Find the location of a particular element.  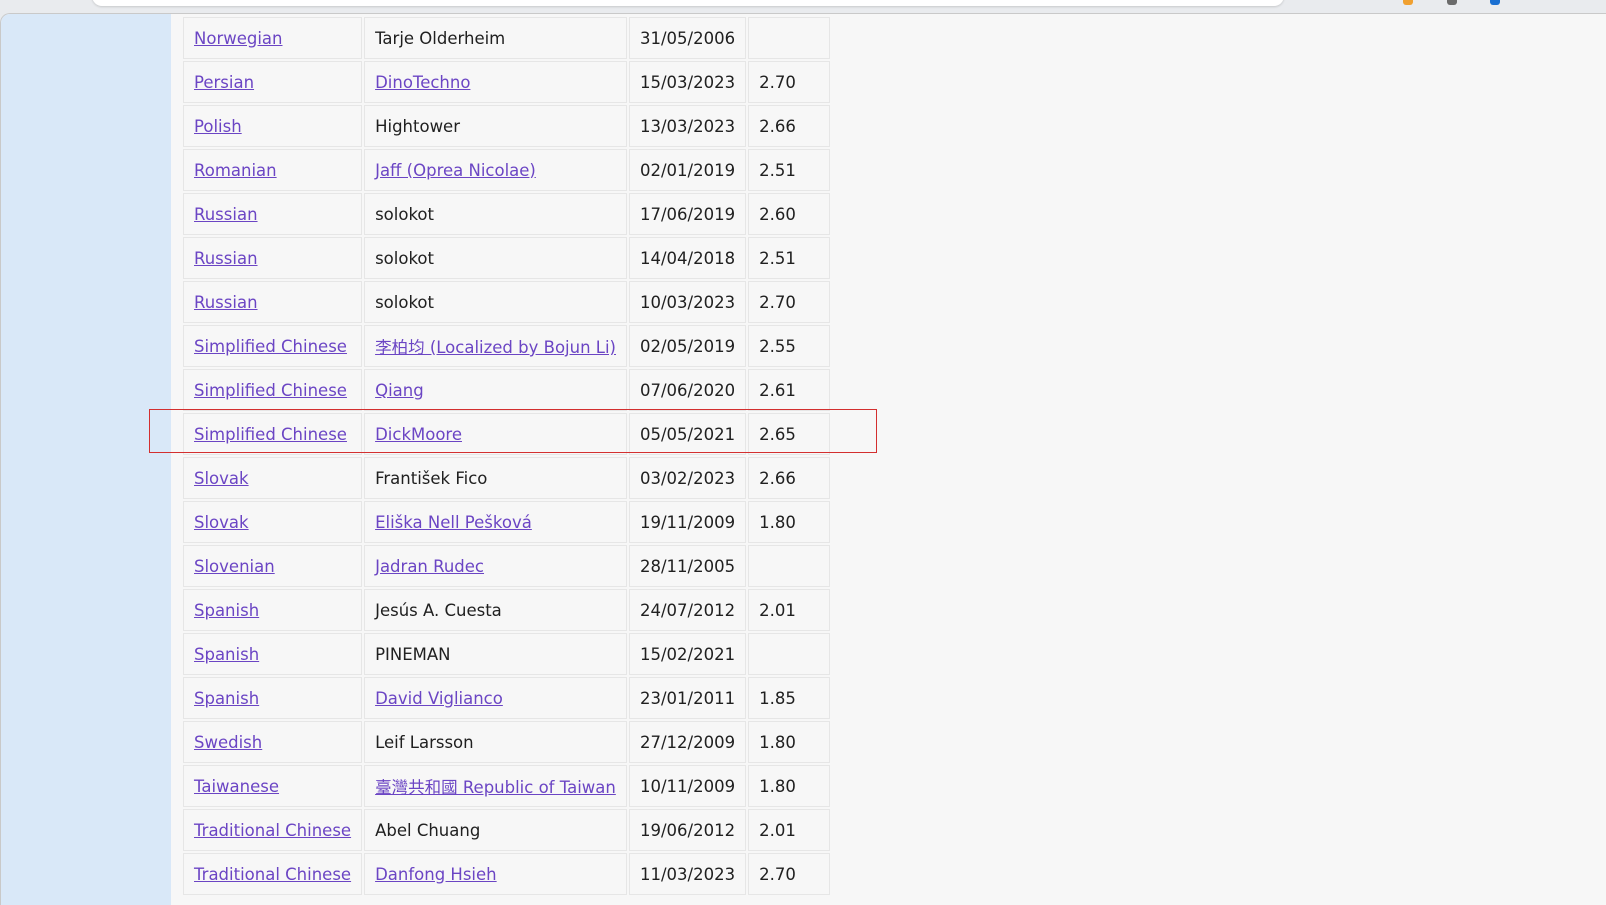

translator-cell: 李柏均 (Localized by Bojun Li) is located at coordinates (495, 346).